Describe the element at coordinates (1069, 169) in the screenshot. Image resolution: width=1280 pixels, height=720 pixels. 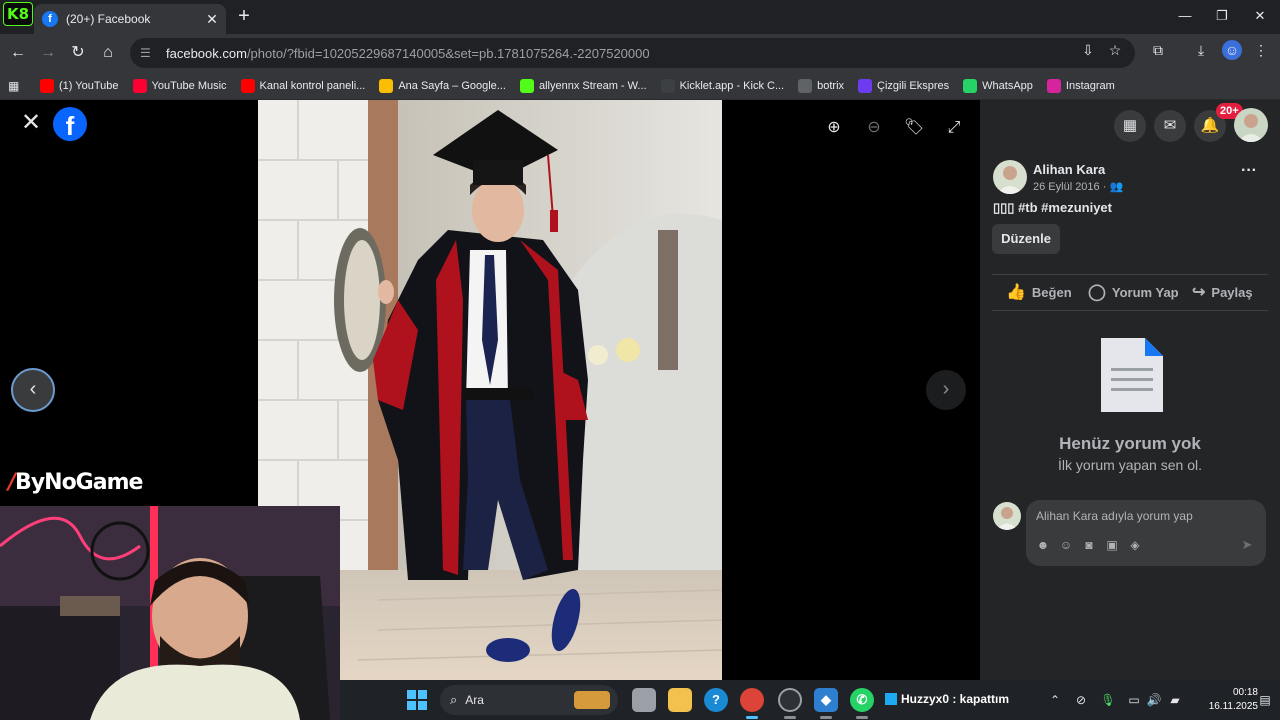
I see `author-name: Alihan Kara` at that location.